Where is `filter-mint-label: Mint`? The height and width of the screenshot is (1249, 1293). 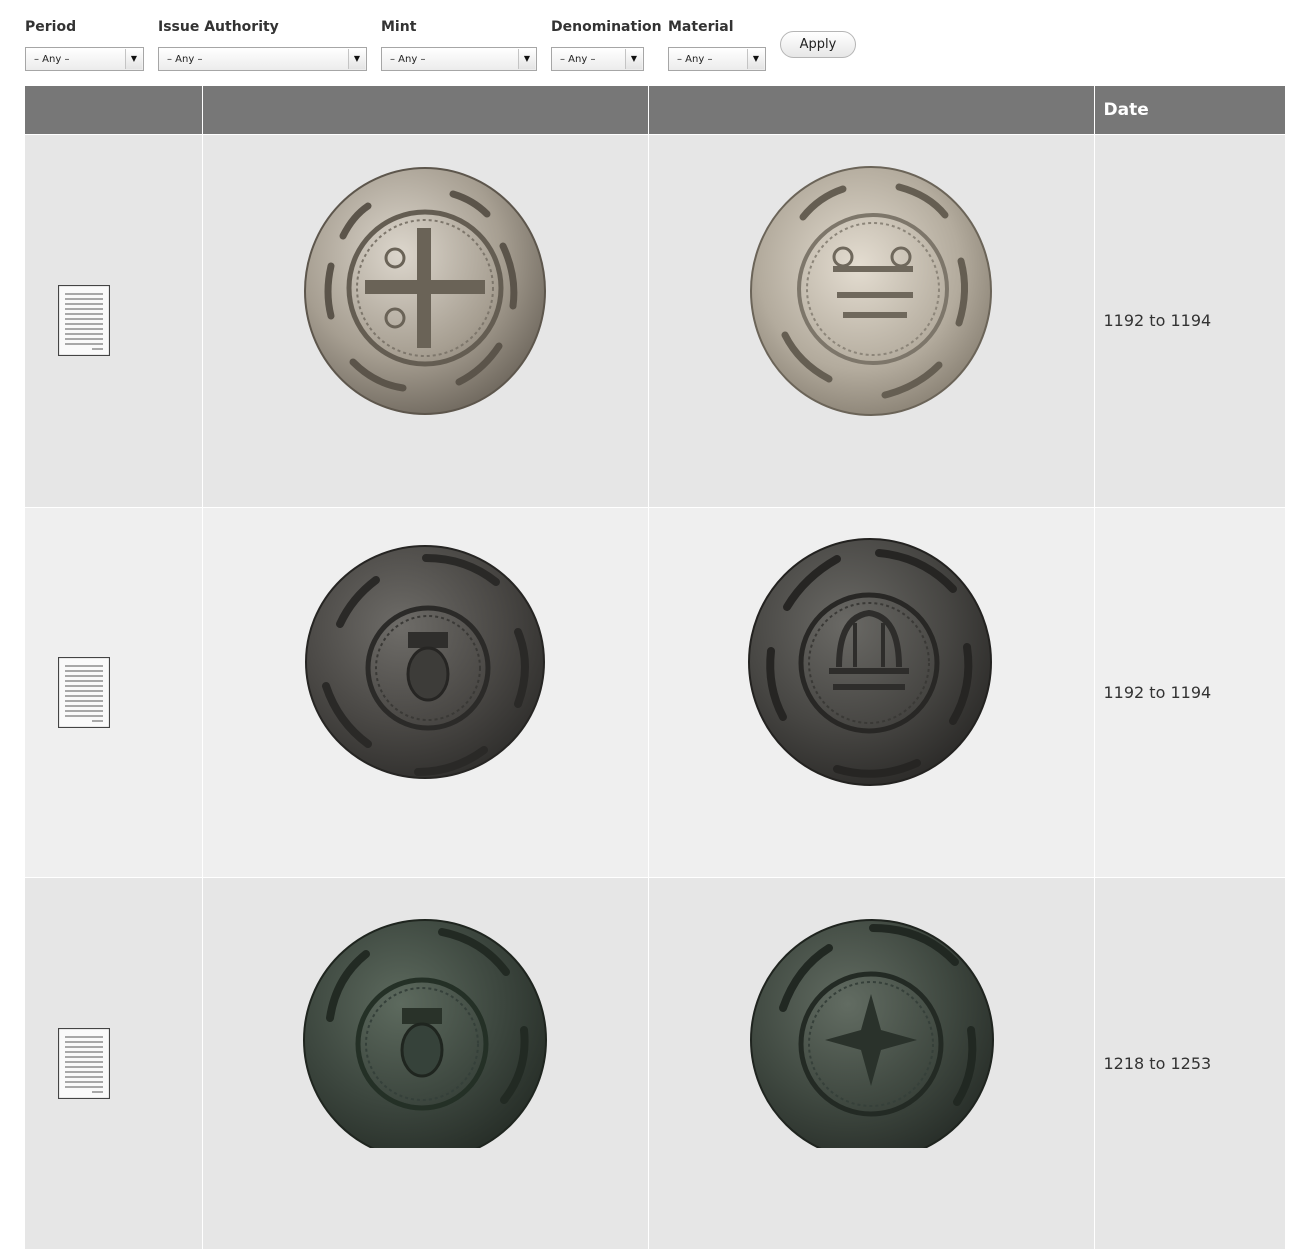 filter-mint-label: Mint is located at coordinates (399, 27).